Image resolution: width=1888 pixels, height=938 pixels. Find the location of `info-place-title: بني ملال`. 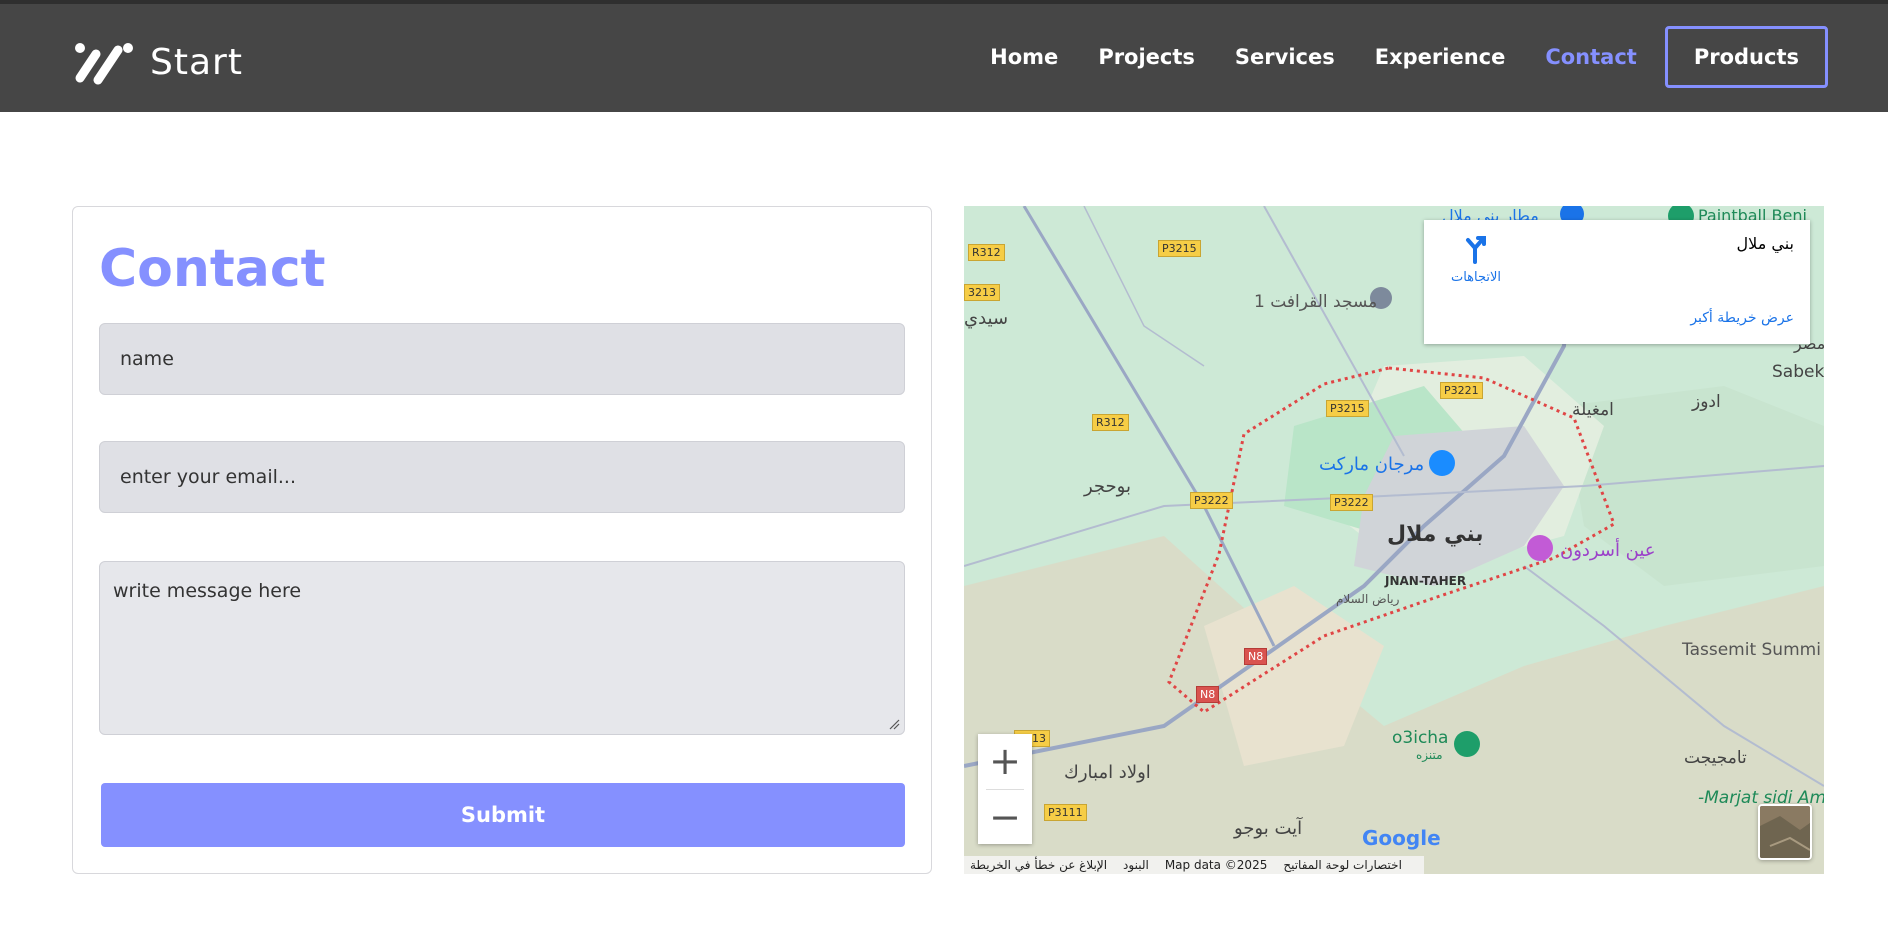

info-place-title: بني ملال is located at coordinates (1765, 243).